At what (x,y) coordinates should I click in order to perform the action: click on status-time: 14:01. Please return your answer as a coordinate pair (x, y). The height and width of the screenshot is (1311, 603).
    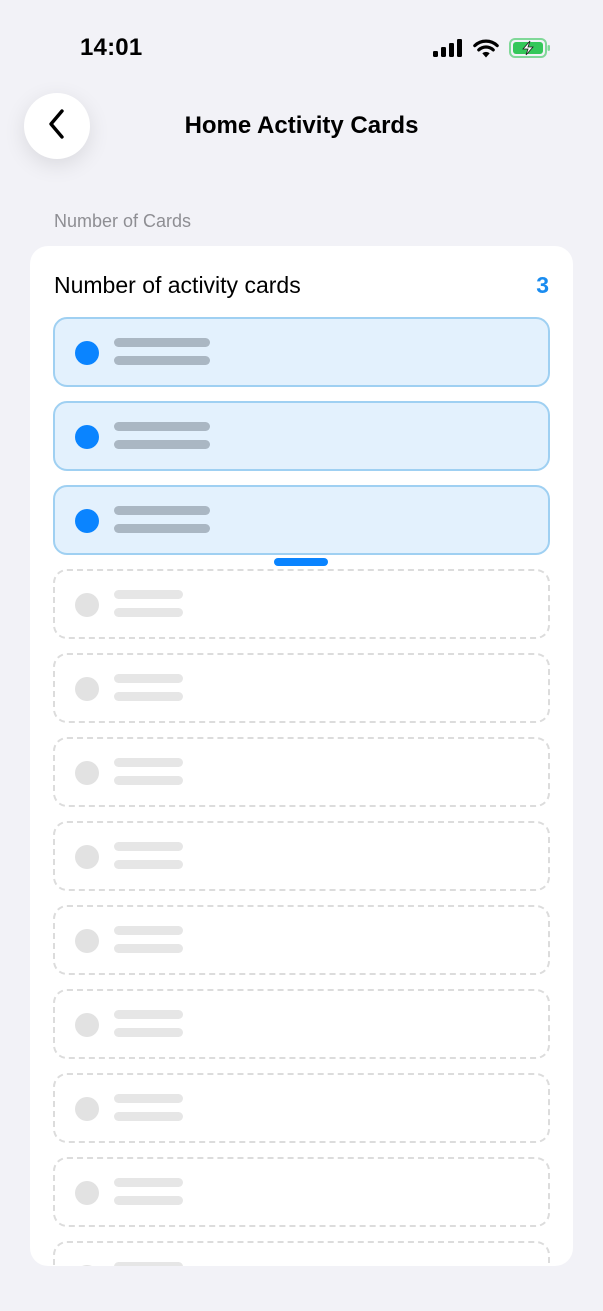
    Looking at the image, I should click on (111, 47).